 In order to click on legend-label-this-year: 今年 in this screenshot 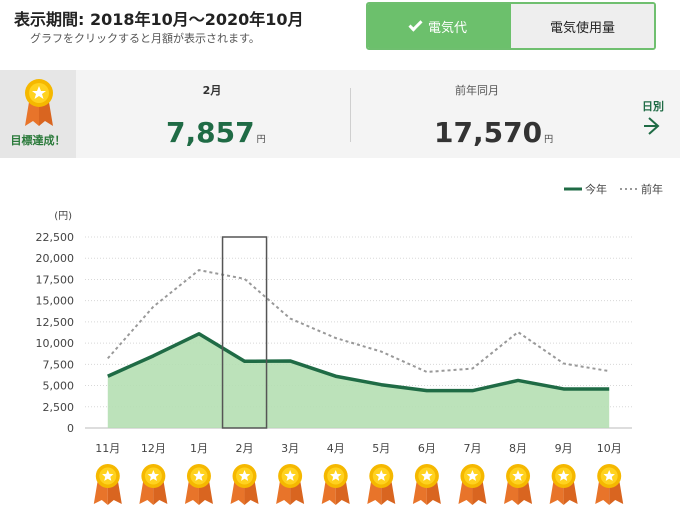, I will do `click(596, 189)`.